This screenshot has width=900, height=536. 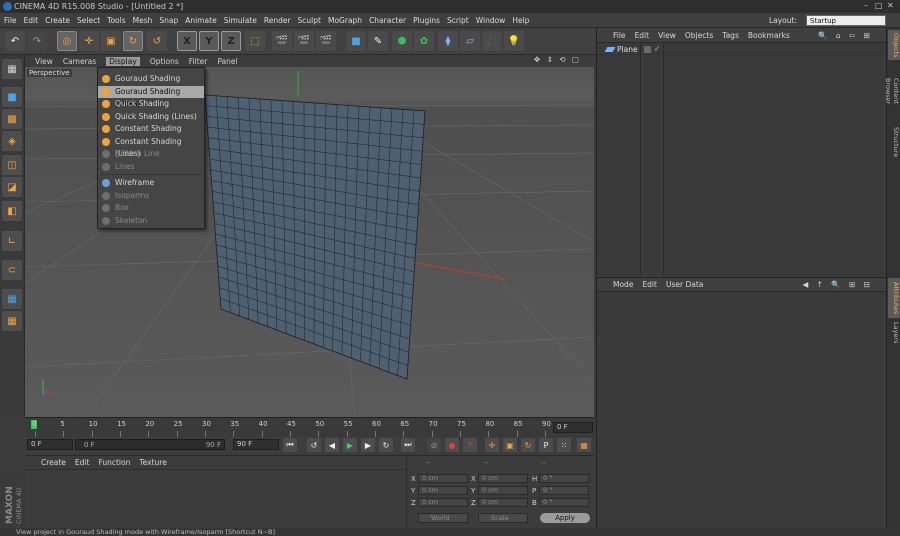 I want to click on render-view-icon: 🎬, so click(x=282, y=41).